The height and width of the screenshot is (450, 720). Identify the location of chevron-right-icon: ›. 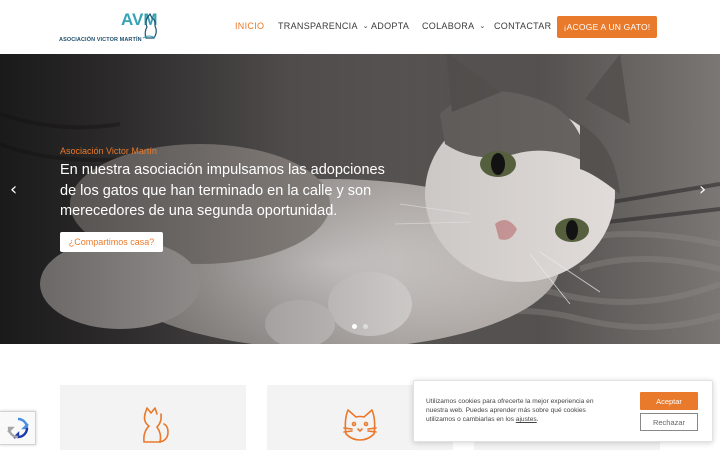
(702, 190).